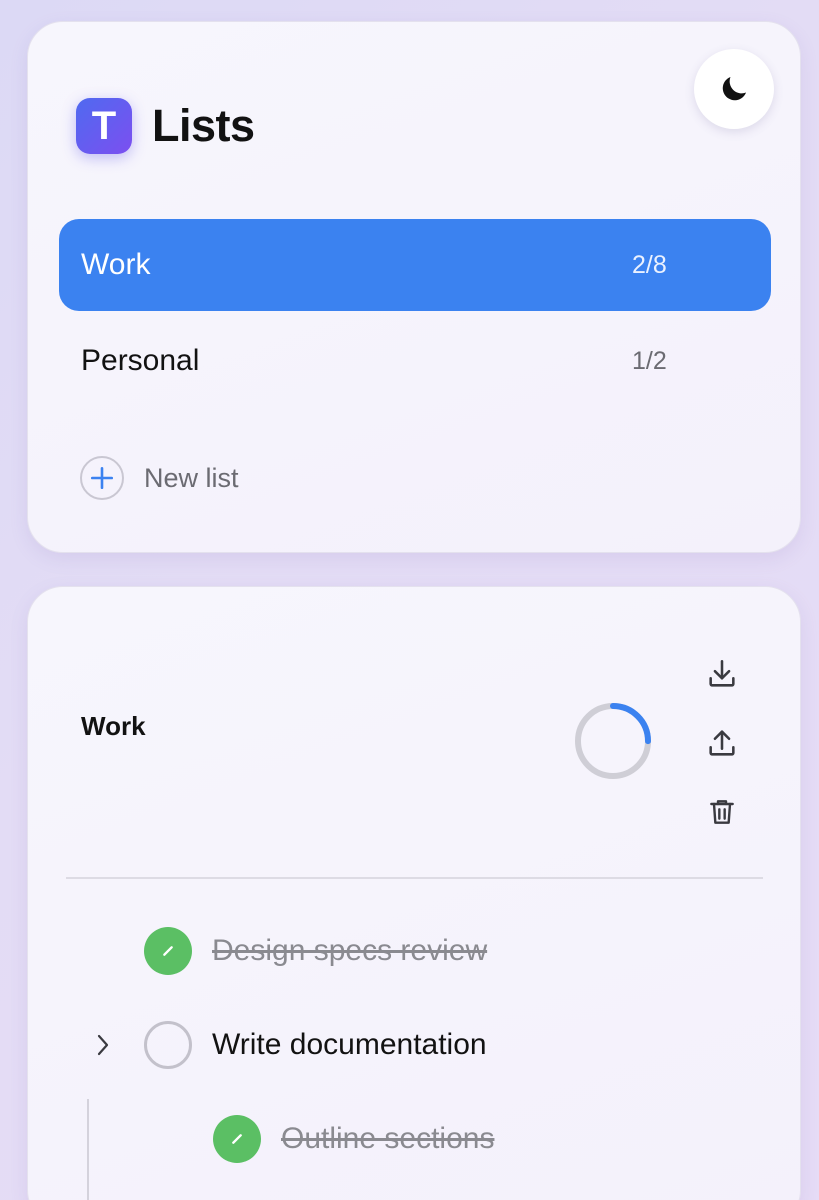 This screenshot has width=819, height=1200. I want to click on task-label: Design specs review, so click(350, 950).